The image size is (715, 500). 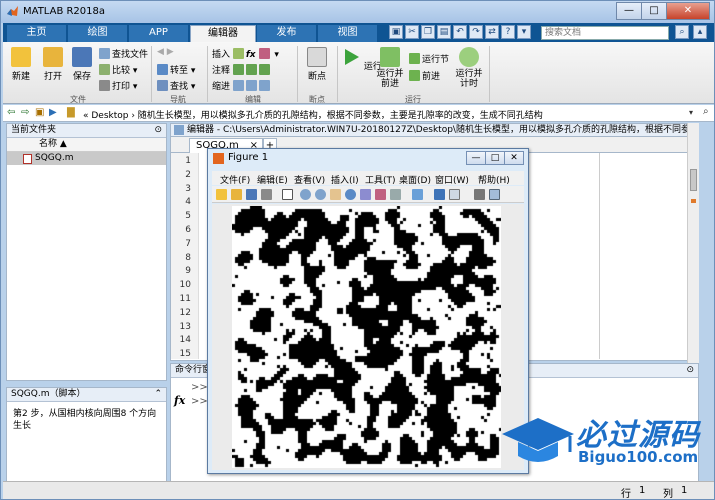 I want to click on find-files-button: 查找文件, so click(x=123, y=53).